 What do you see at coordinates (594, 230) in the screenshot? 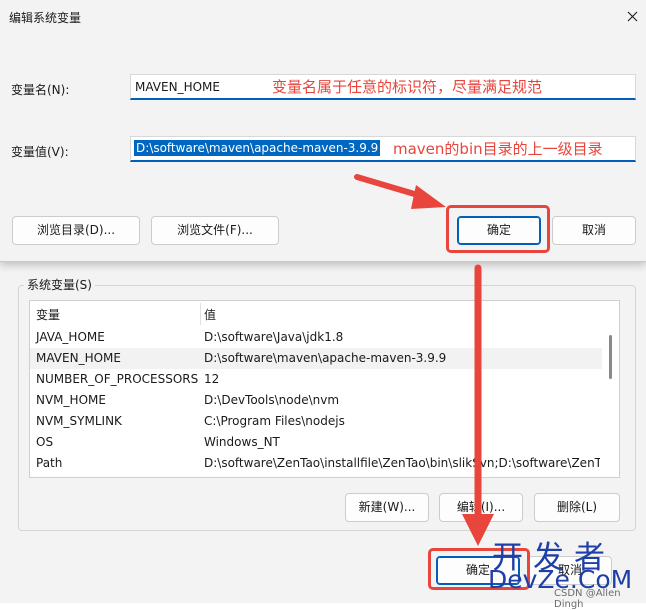
I see `dialog-cancel-button: 取消` at bounding box center [594, 230].